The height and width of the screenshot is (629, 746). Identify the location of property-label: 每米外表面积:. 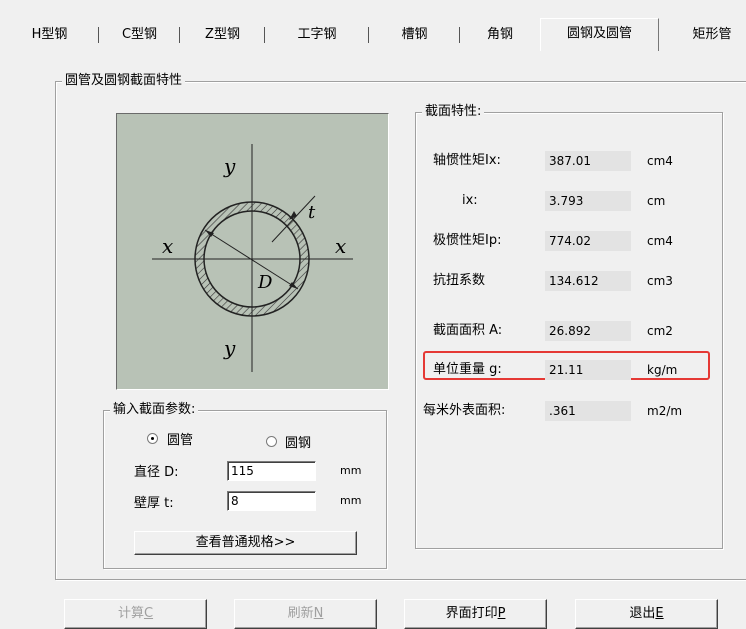
(464, 410).